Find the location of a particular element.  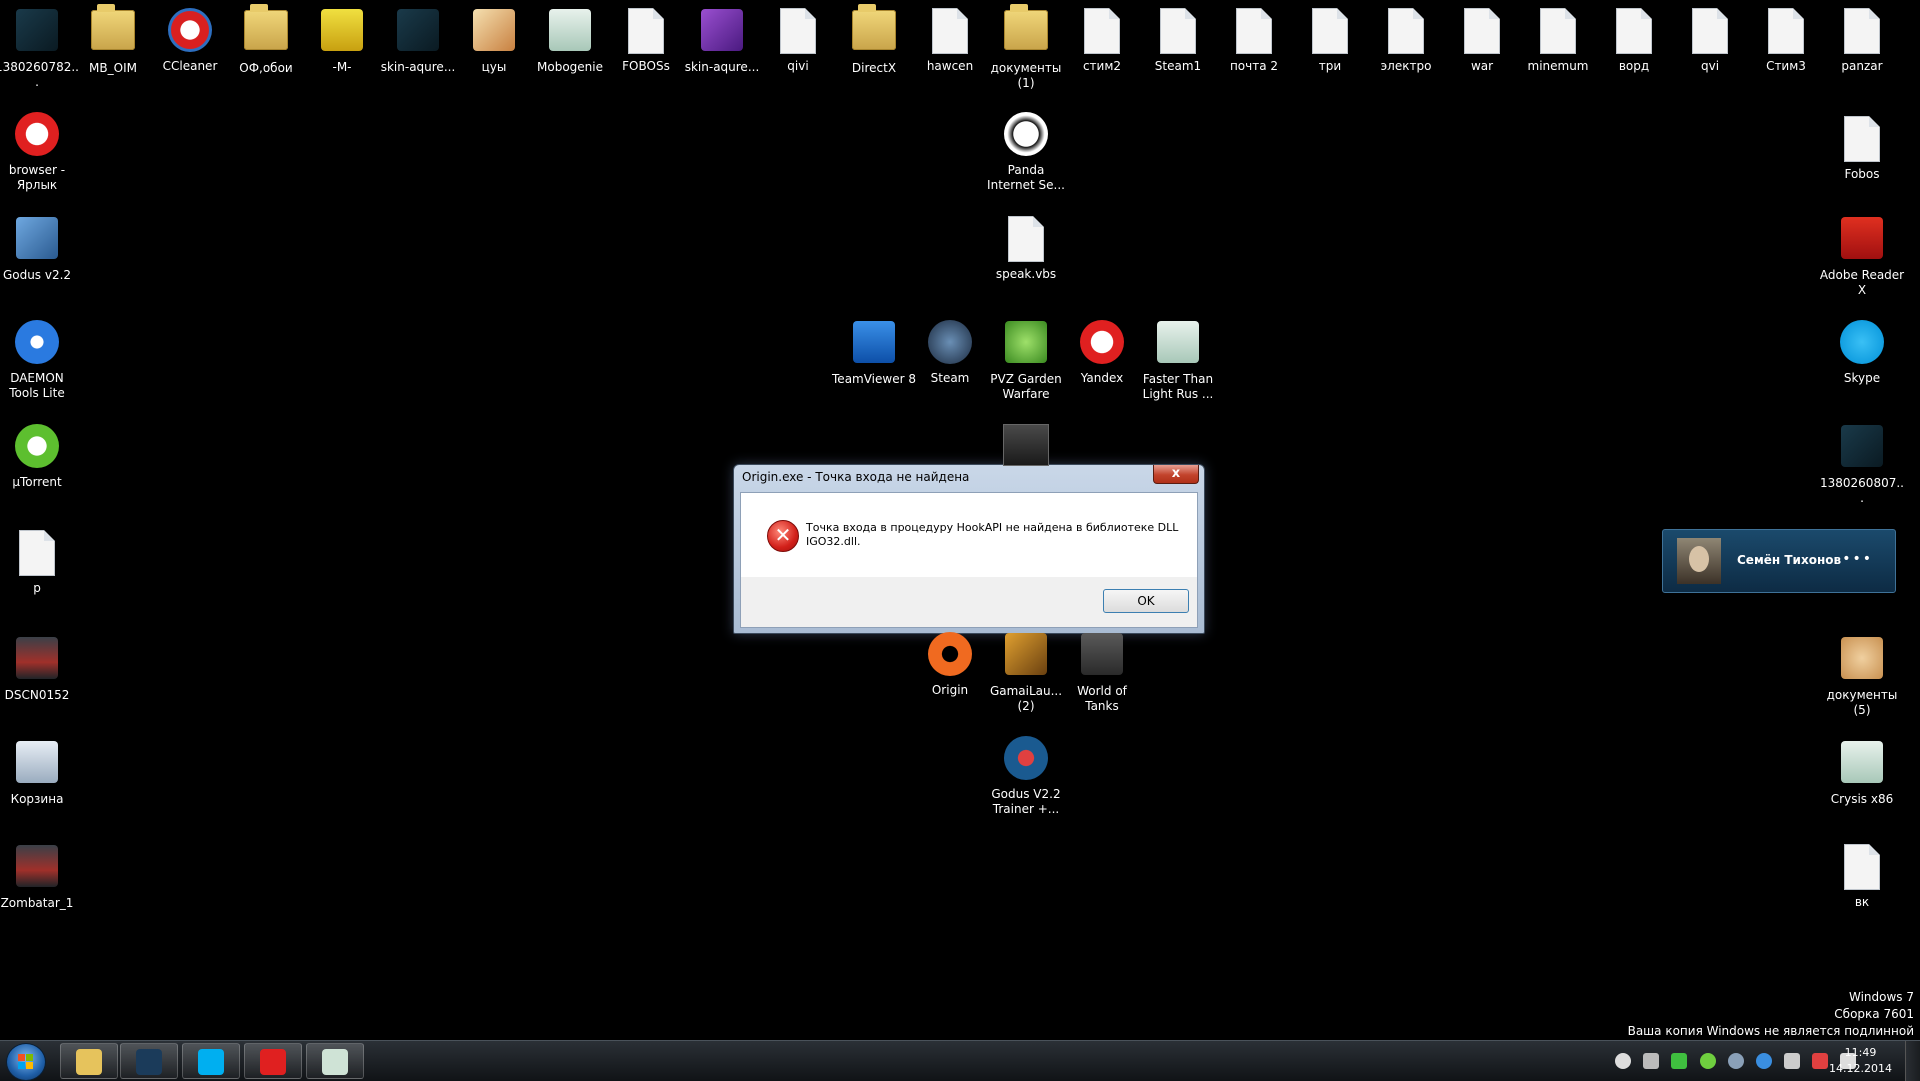

desktop-icon-left-4: p is located at coordinates (40, 562).